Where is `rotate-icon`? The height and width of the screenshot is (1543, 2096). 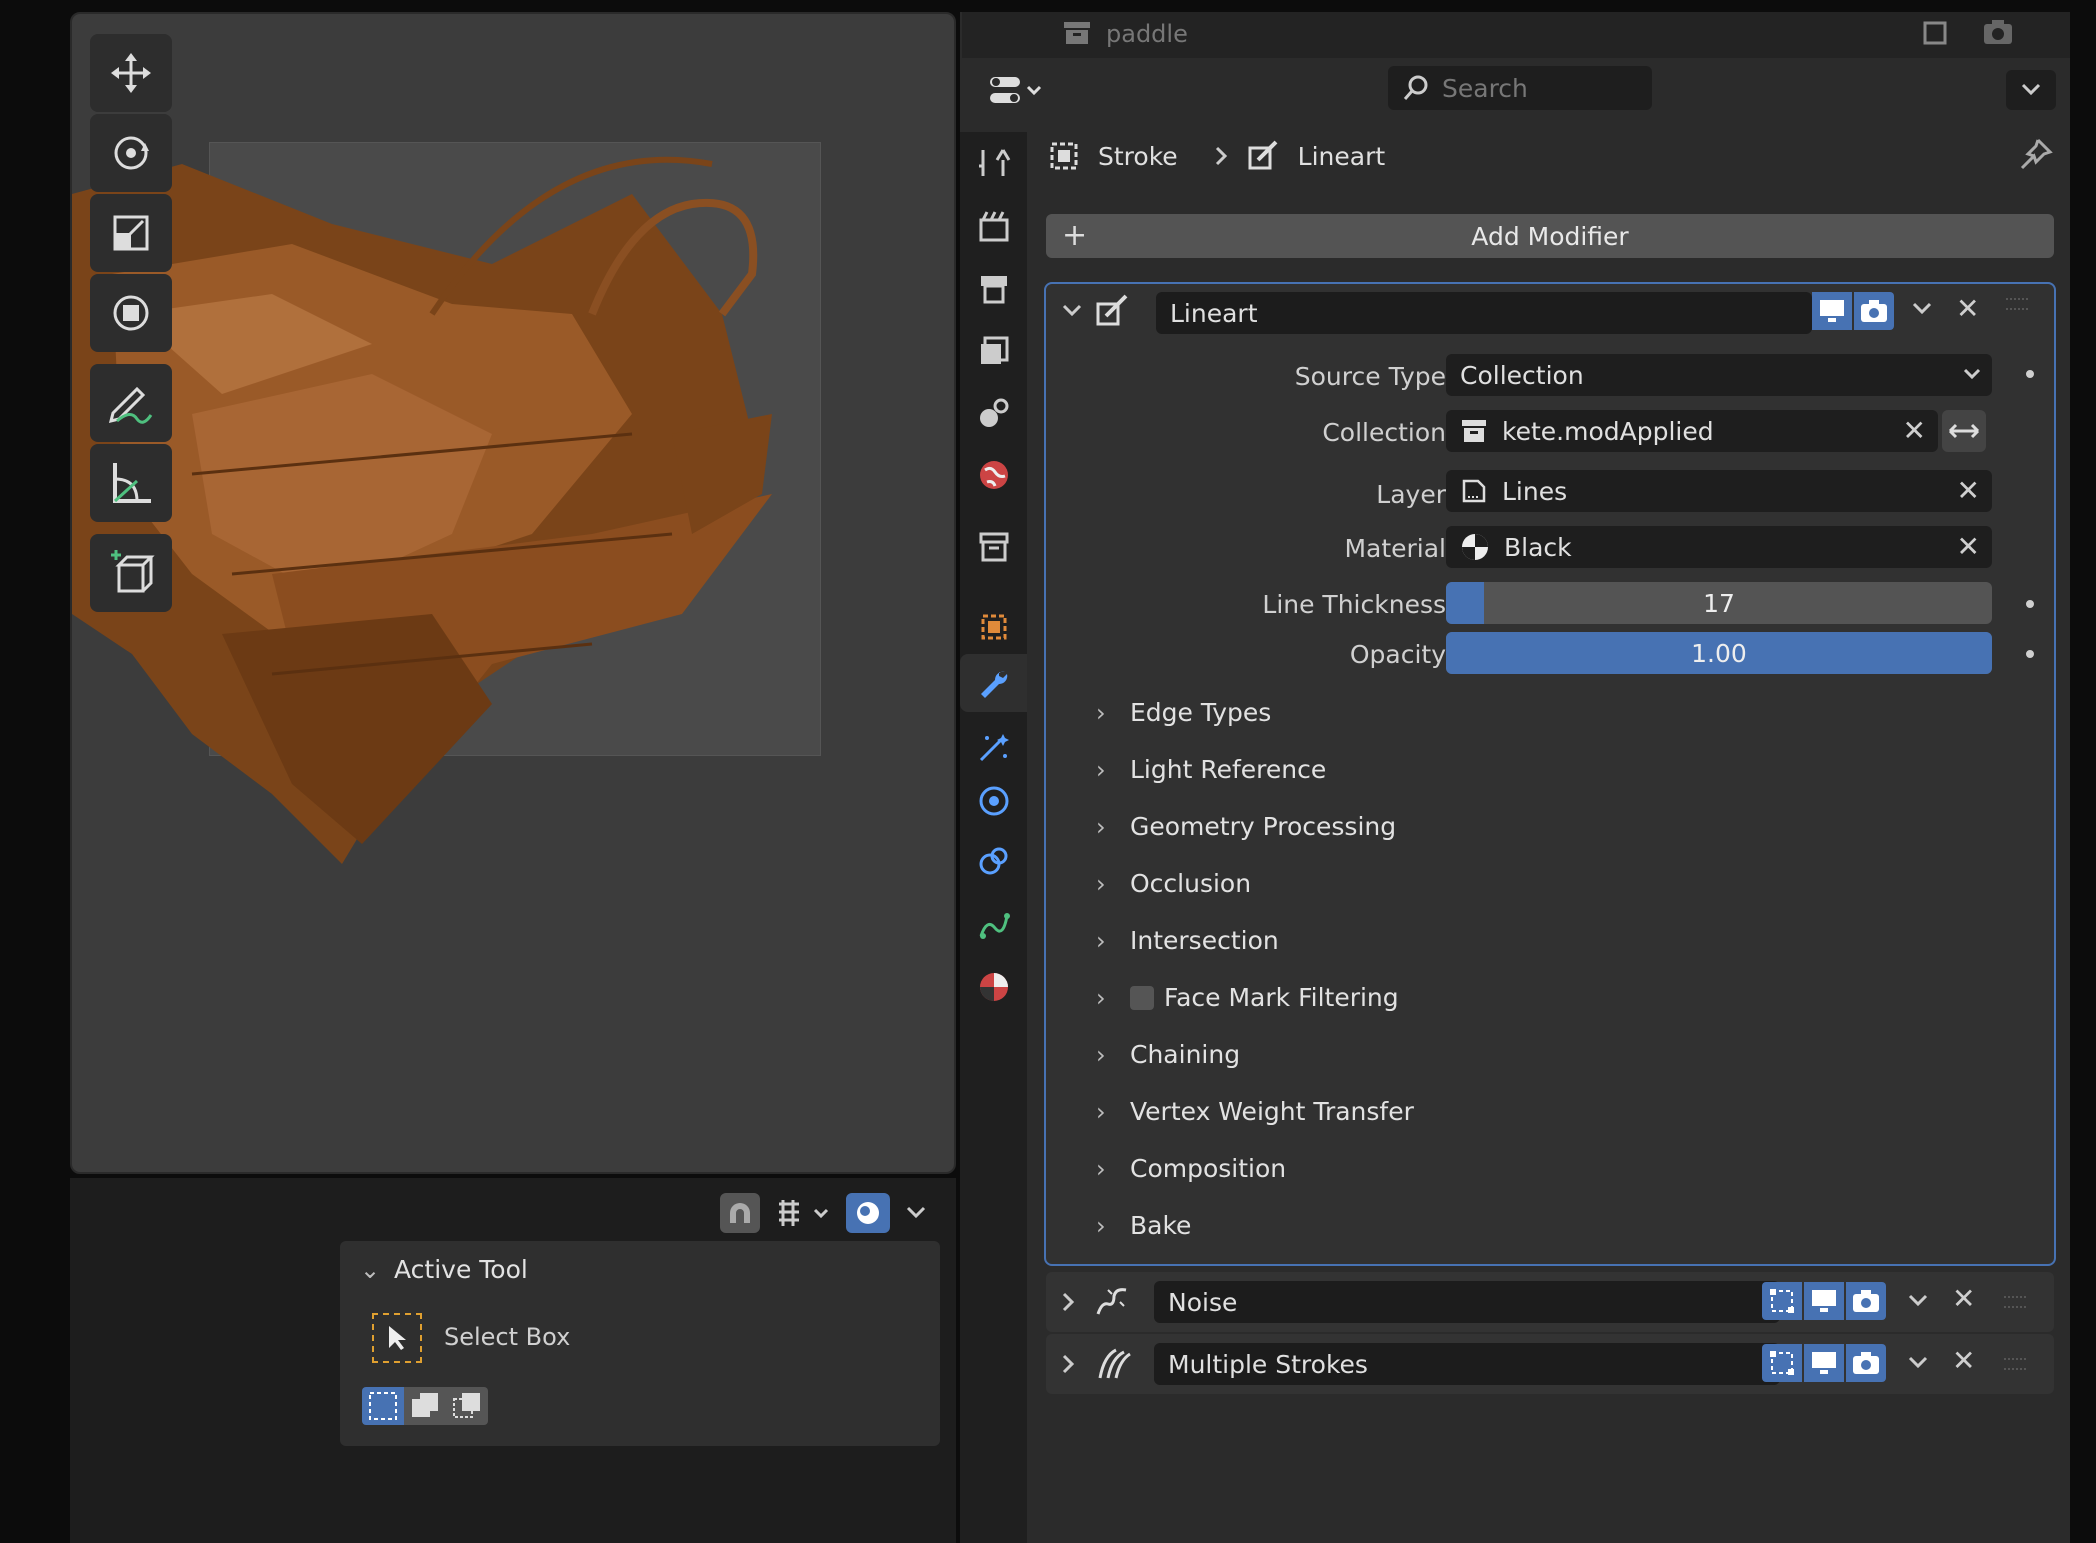
rotate-icon is located at coordinates (131, 153).